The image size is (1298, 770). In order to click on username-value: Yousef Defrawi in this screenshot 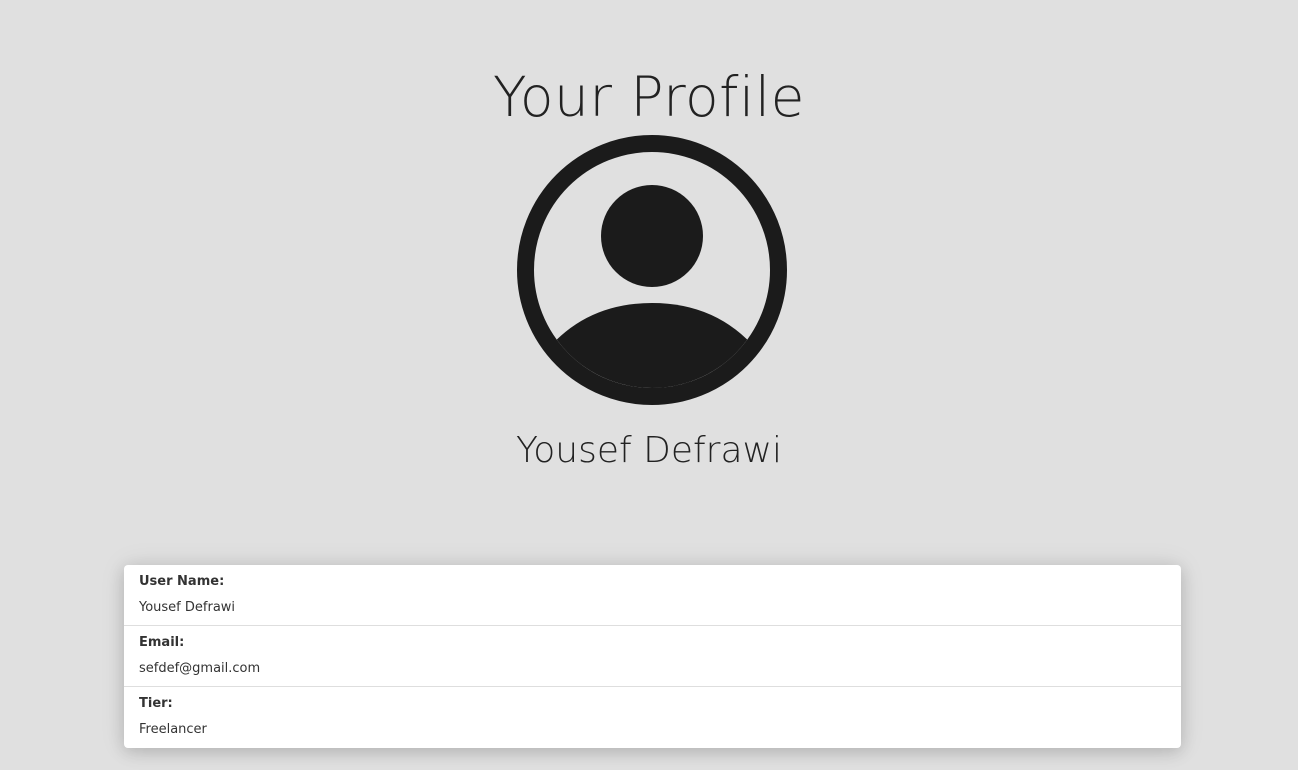, I will do `click(187, 607)`.